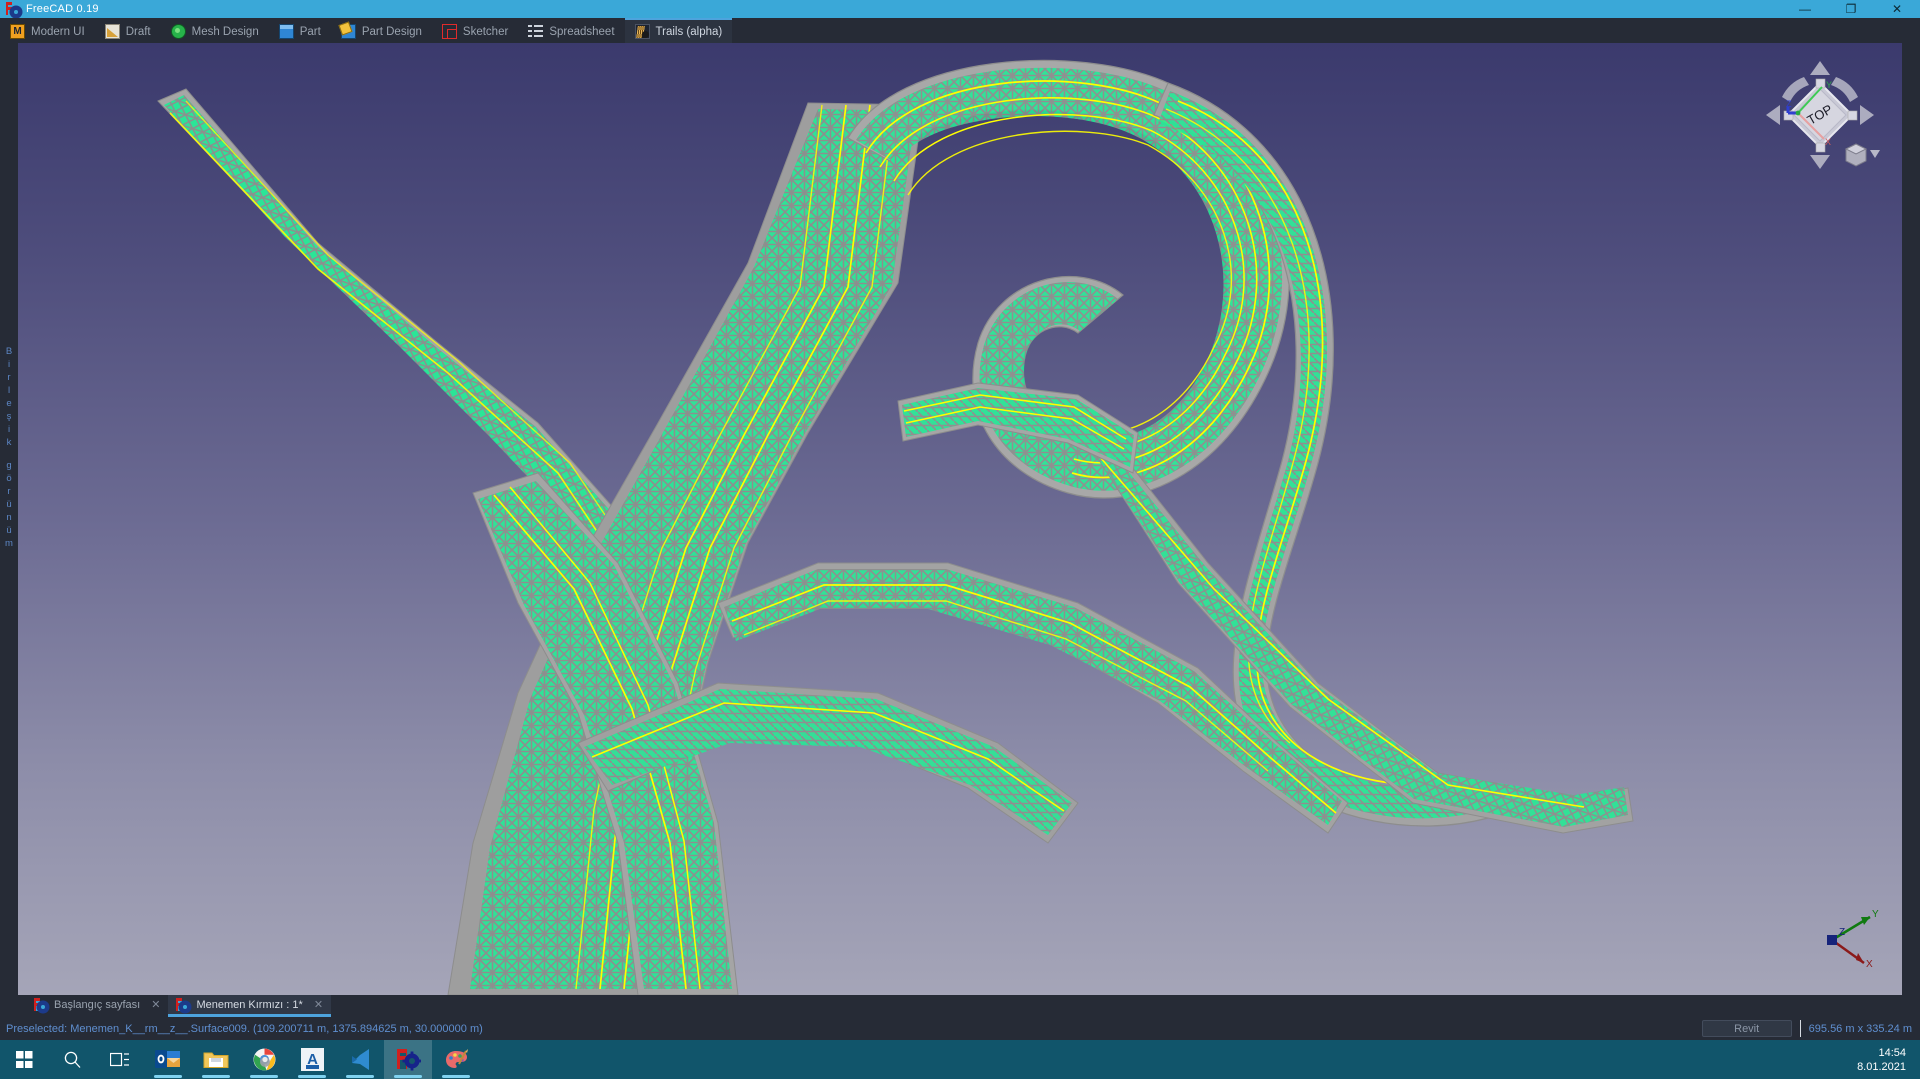 This screenshot has height=1079, width=1920. Describe the element at coordinates (1875, 154) in the screenshot. I see `navcube-dropdown-arrow` at that location.